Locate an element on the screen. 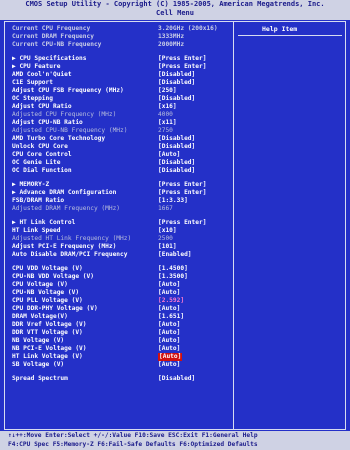  setting-label: FSB/DRAM Ratio is located at coordinates (38, 200).